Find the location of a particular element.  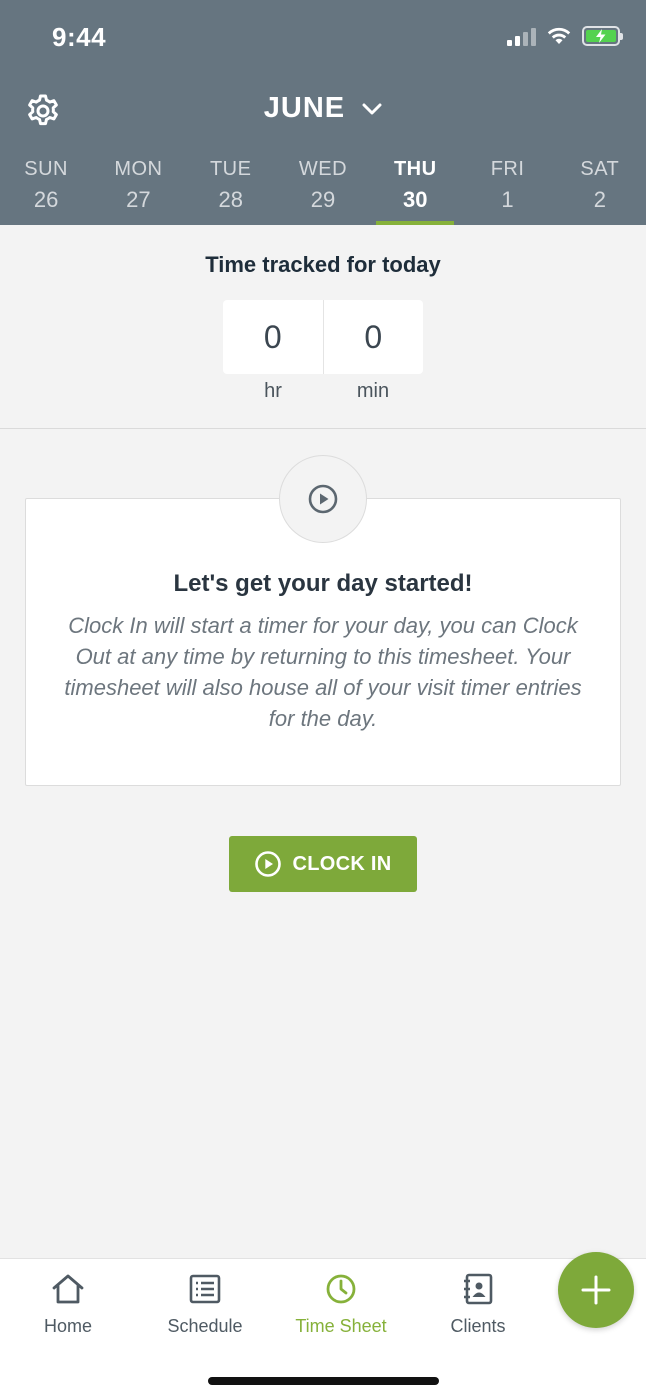

day-date: 29 is located at coordinates (323, 199).